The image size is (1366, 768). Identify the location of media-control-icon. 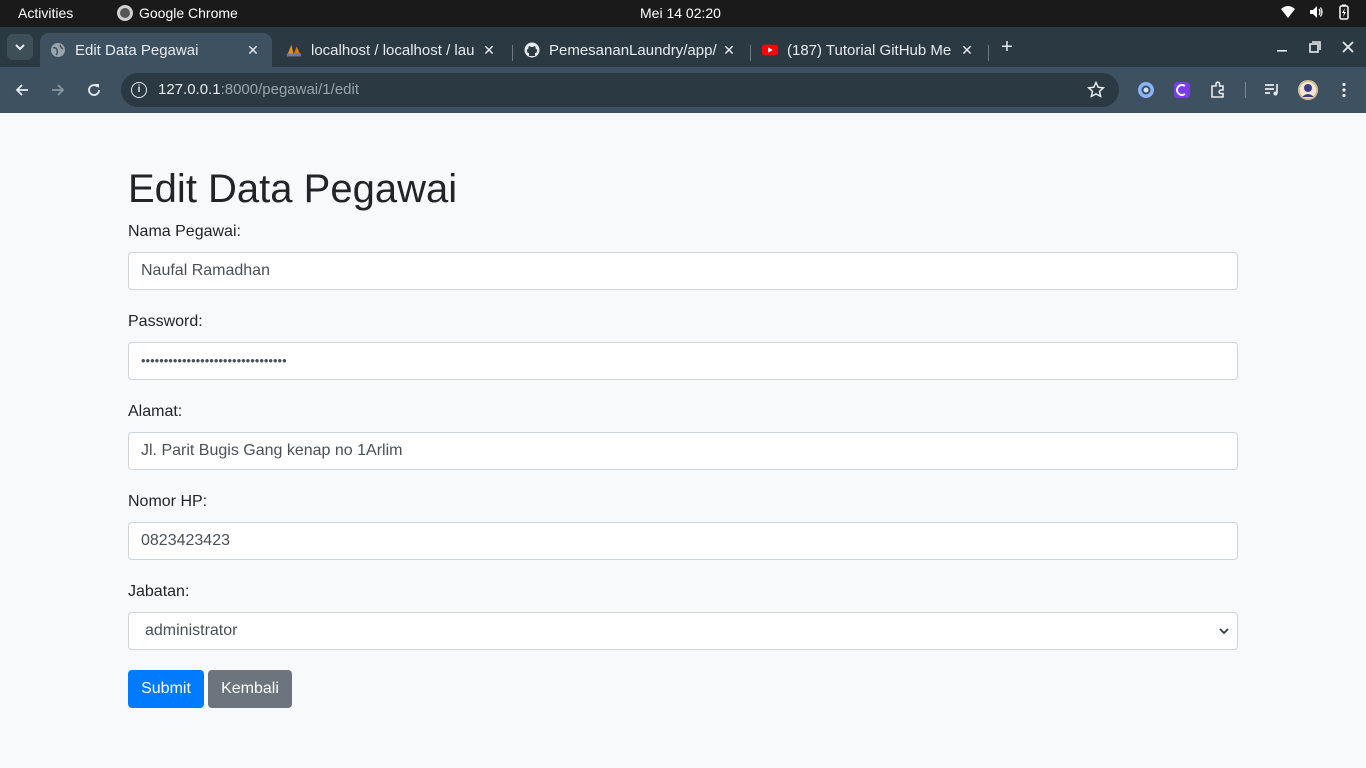
(1272, 90).